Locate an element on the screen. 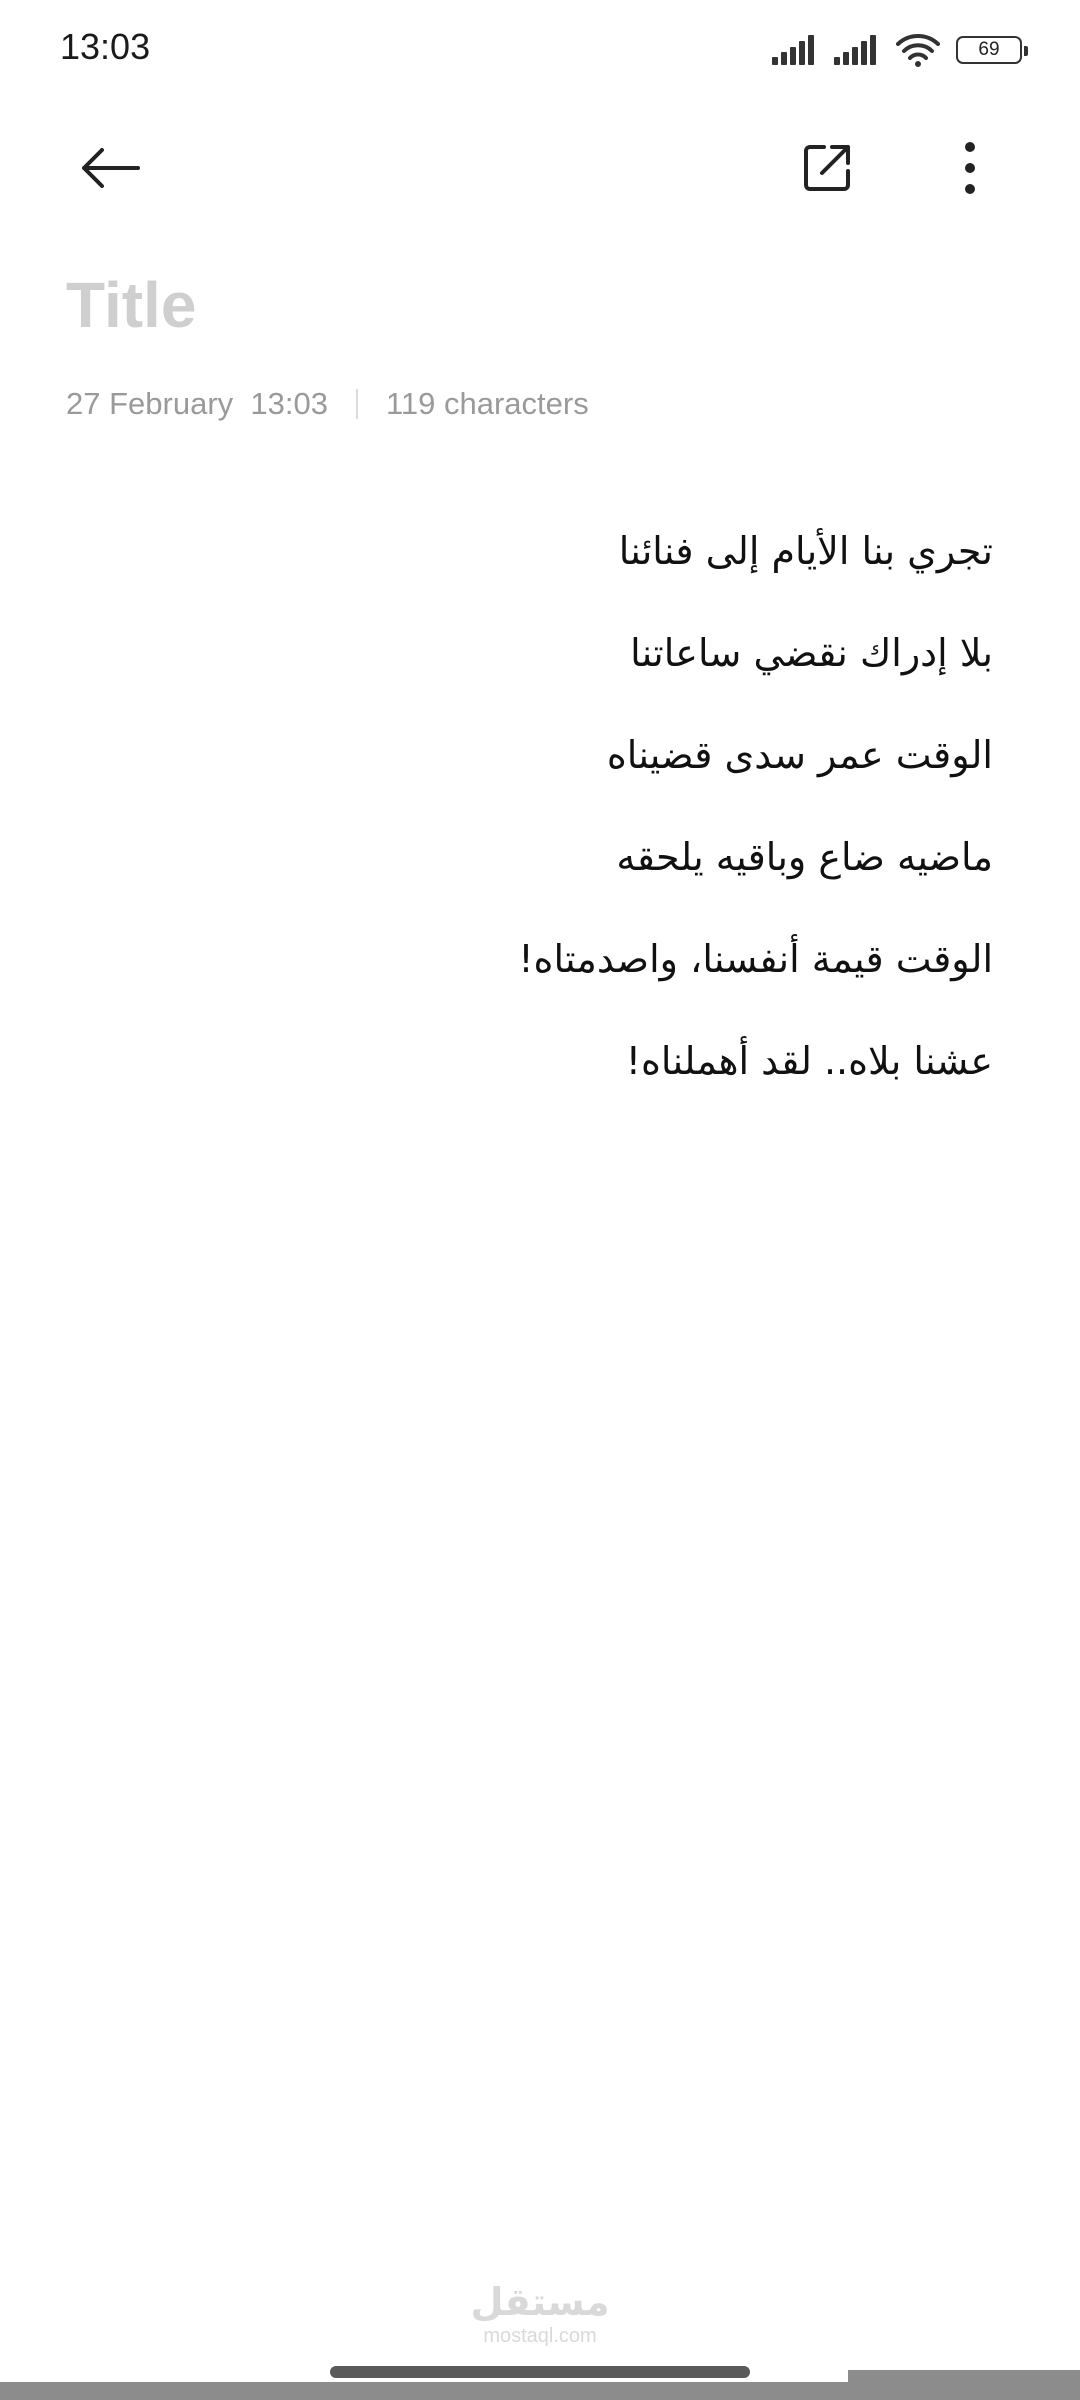  toolbar is located at coordinates (540, 170).